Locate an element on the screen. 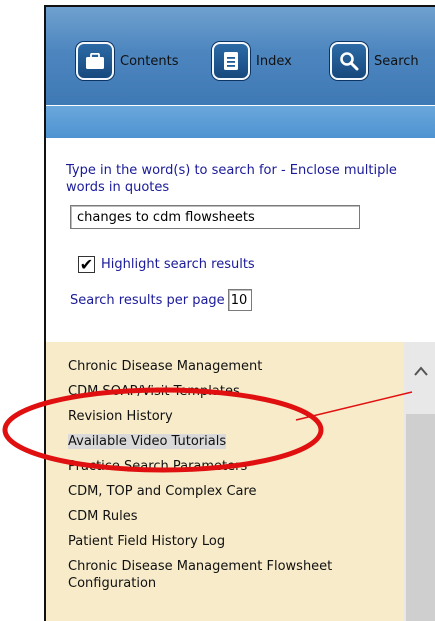 The image size is (435, 621). contents-button: Contents is located at coordinates (127, 61).